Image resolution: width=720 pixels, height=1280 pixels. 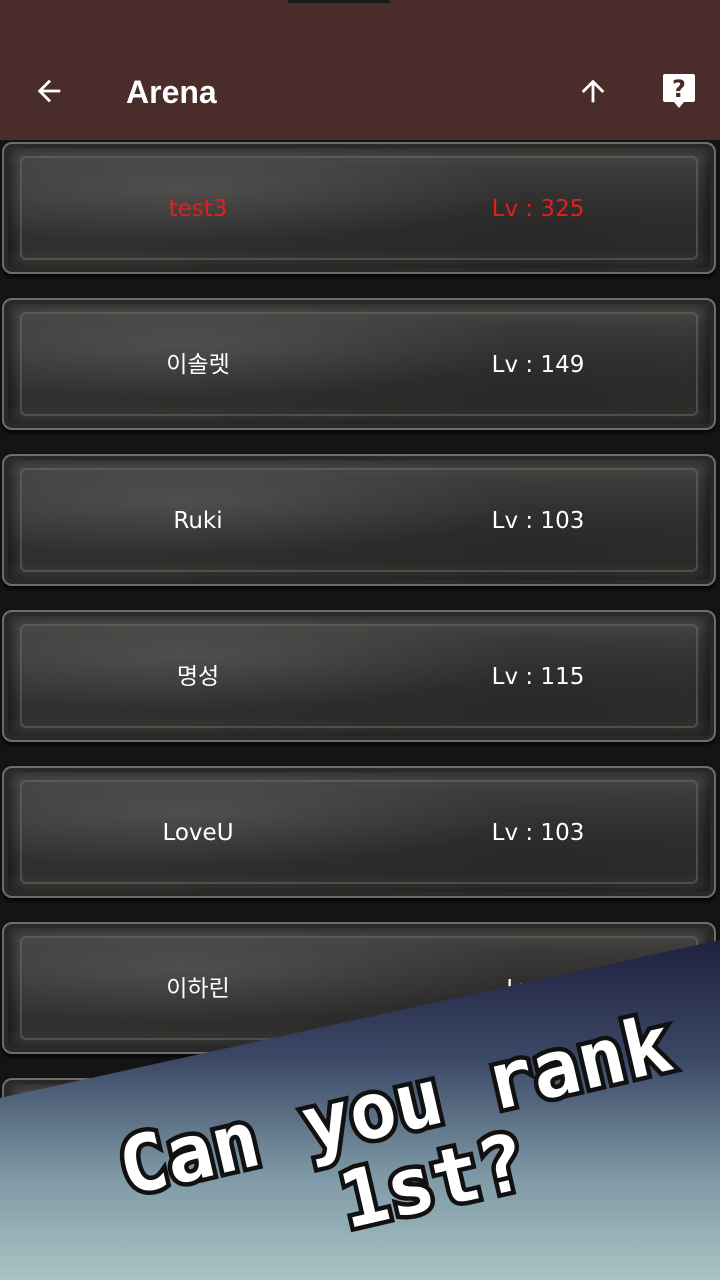 What do you see at coordinates (538, 989) in the screenshot?
I see `player-level: Lv : 1` at bounding box center [538, 989].